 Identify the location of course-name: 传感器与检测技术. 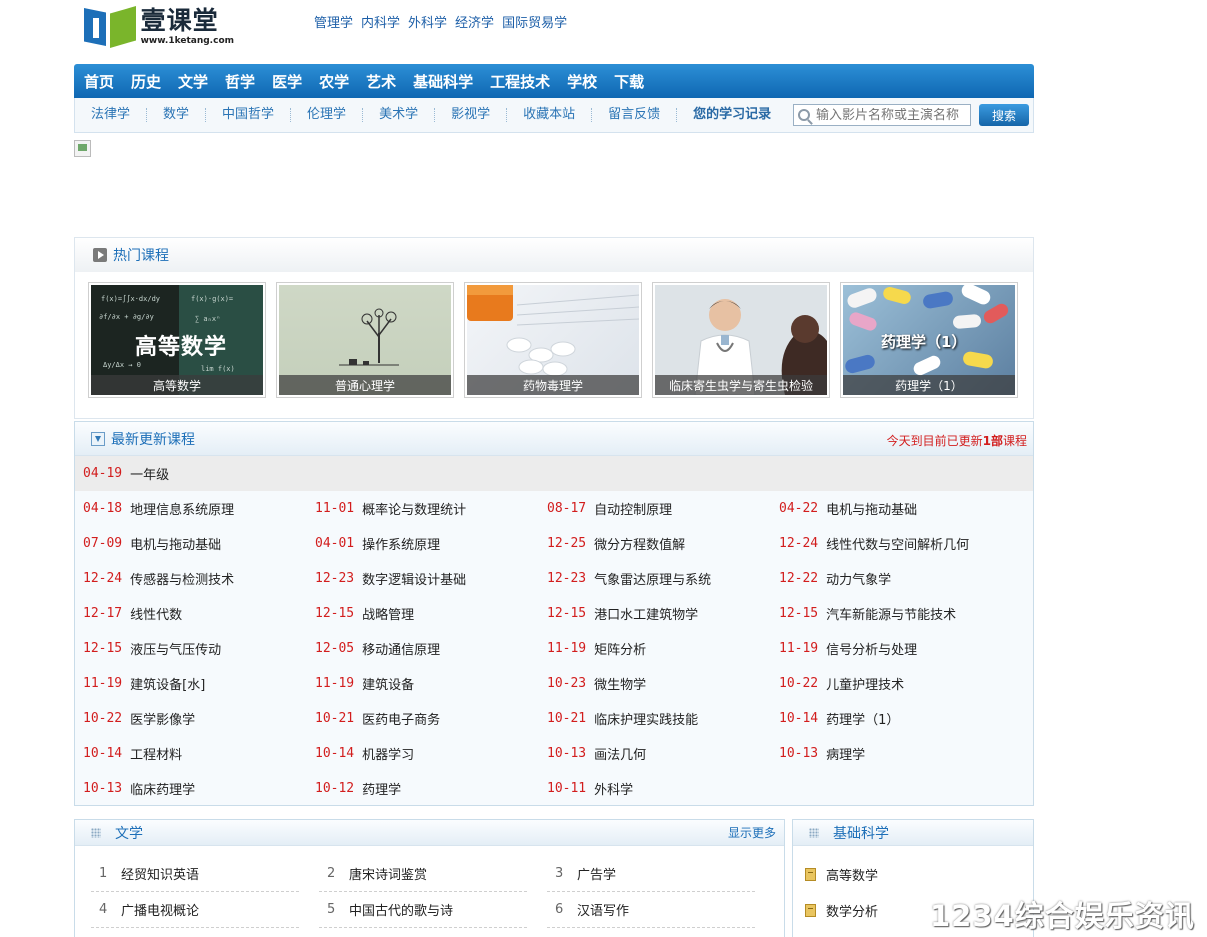
(182, 578).